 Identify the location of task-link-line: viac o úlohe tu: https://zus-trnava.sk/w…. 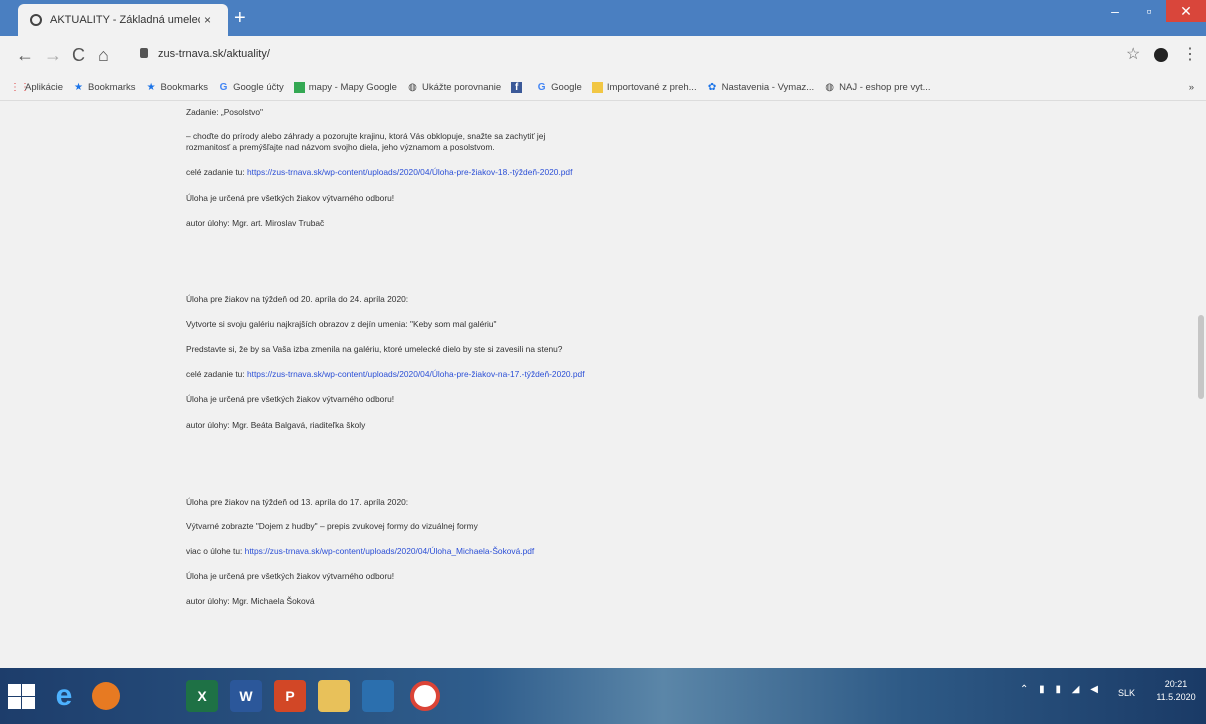
(360, 551).